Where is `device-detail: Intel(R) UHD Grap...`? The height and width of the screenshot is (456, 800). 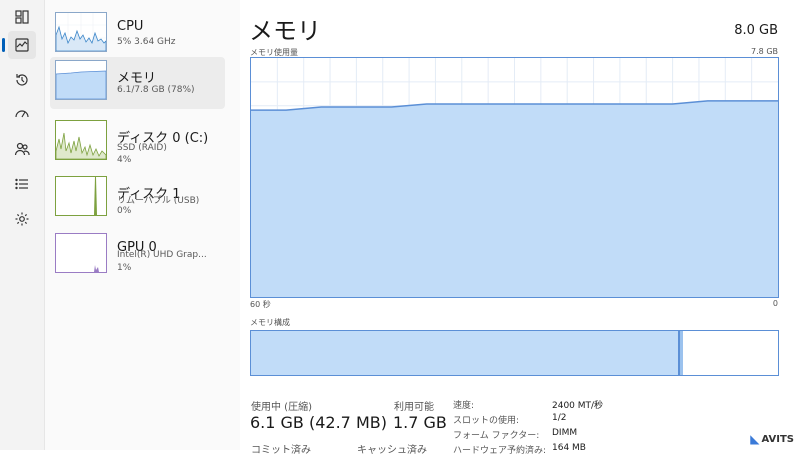 device-detail: Intel(R) UHD Grap... is located at coordinates (162, 255).